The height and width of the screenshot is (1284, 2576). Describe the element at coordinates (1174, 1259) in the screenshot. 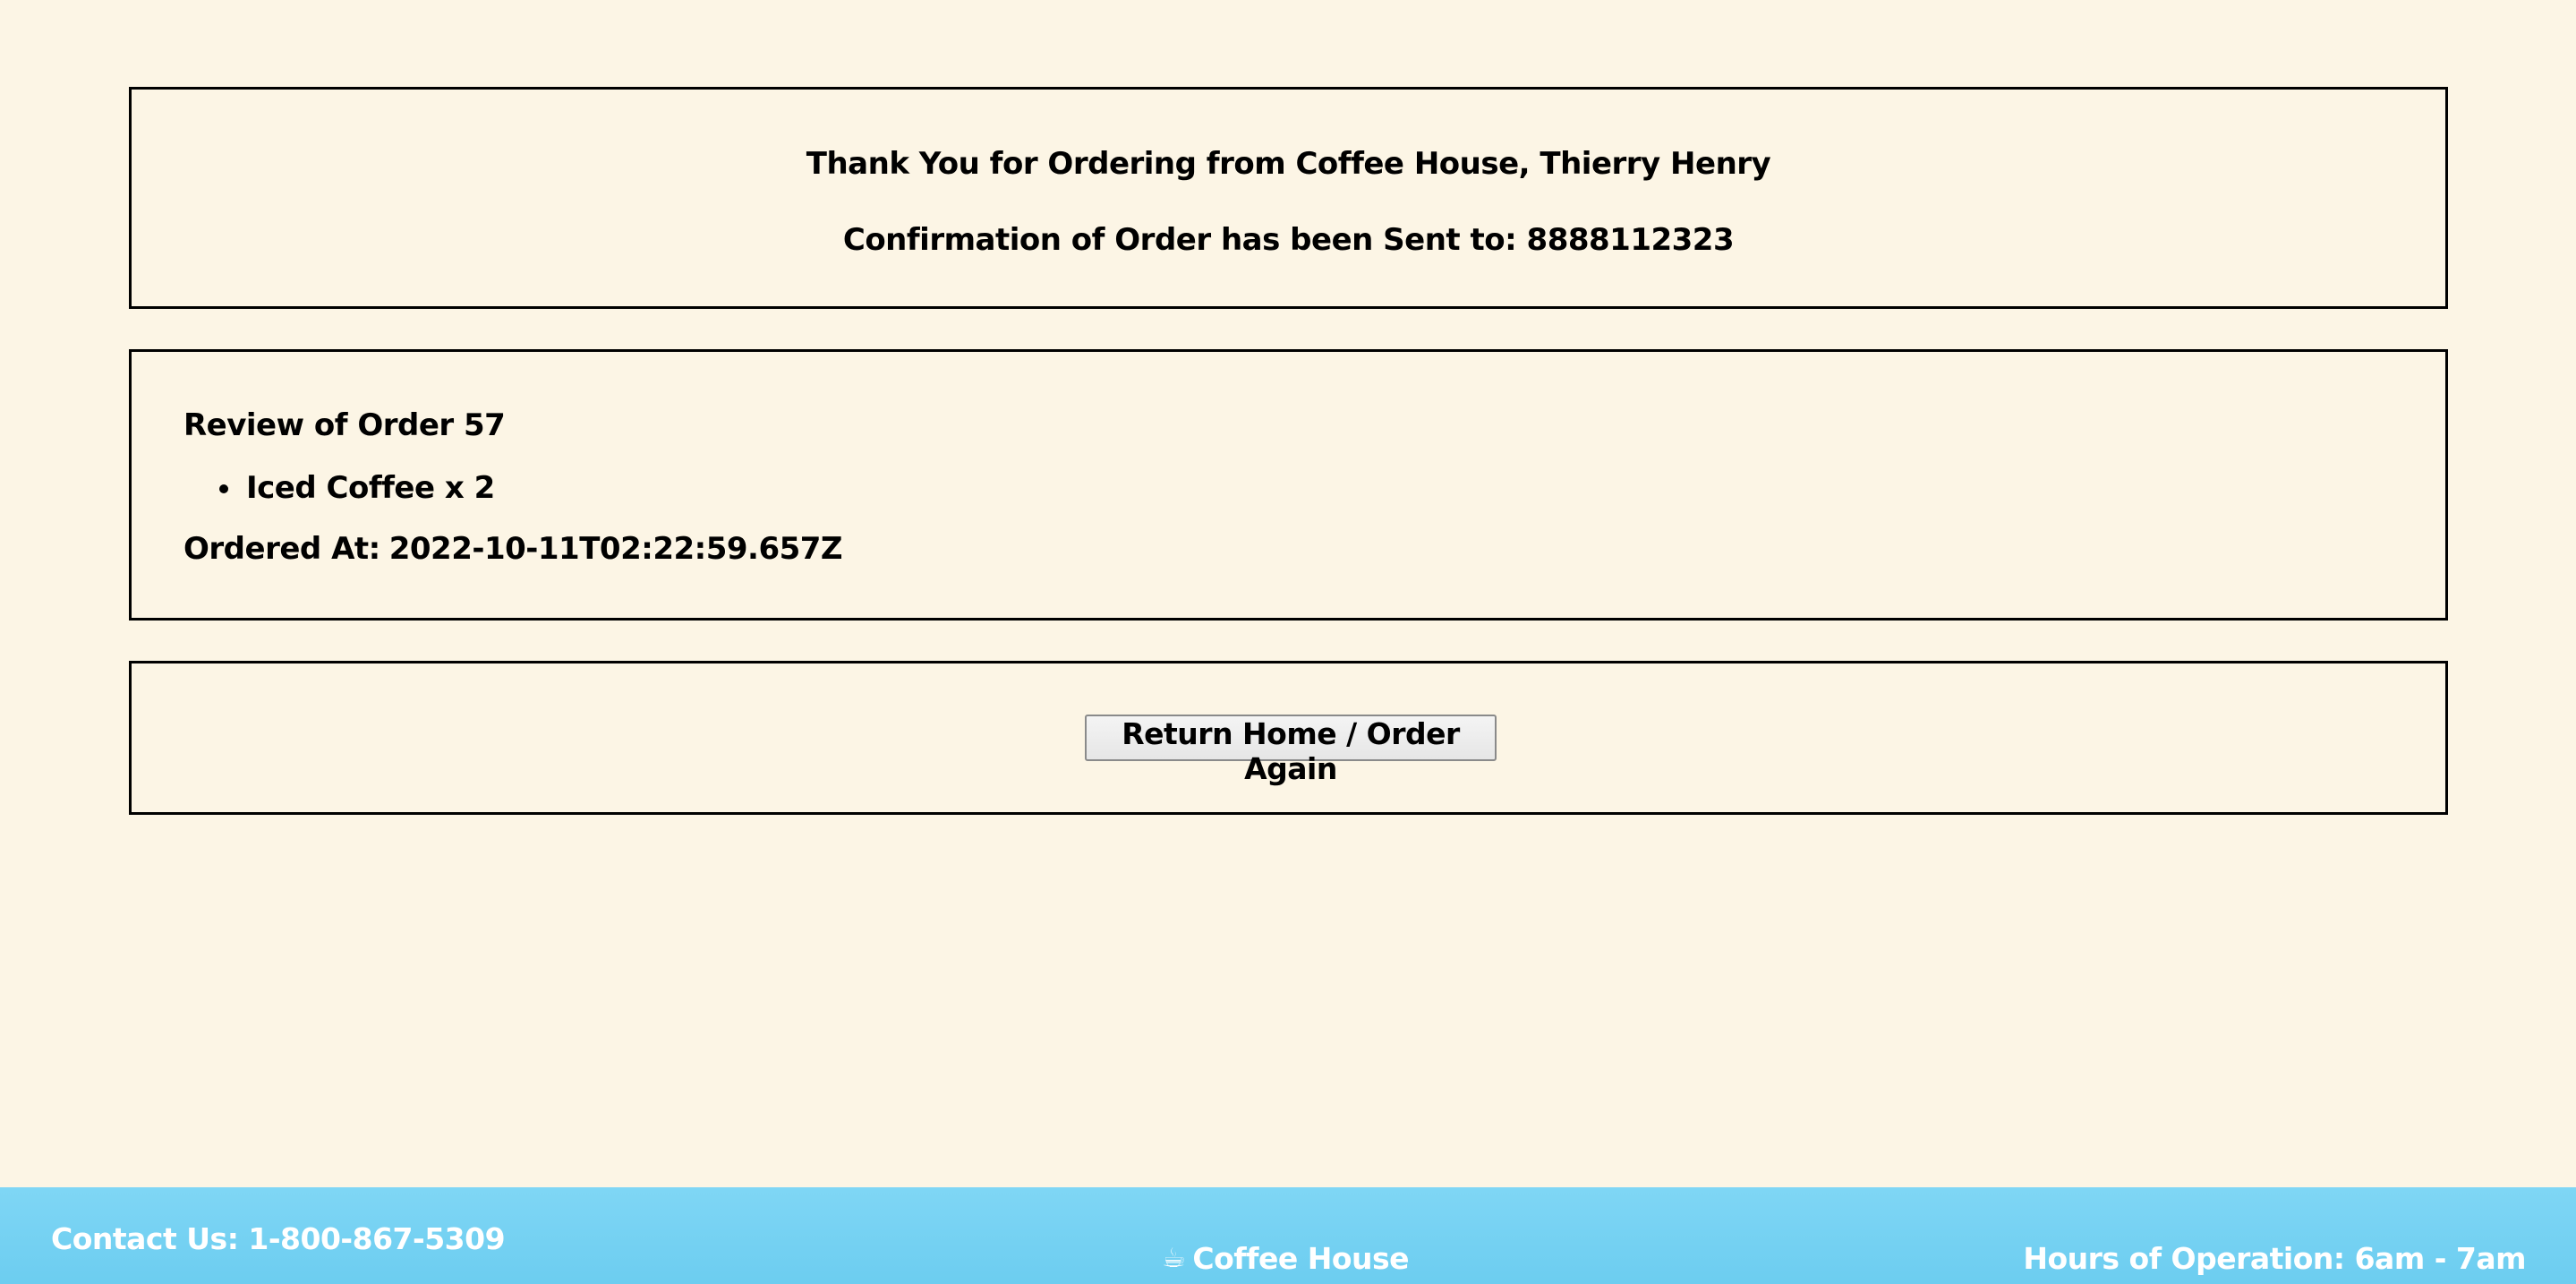

I see `coffee-cup-icon: ☕` at that location.